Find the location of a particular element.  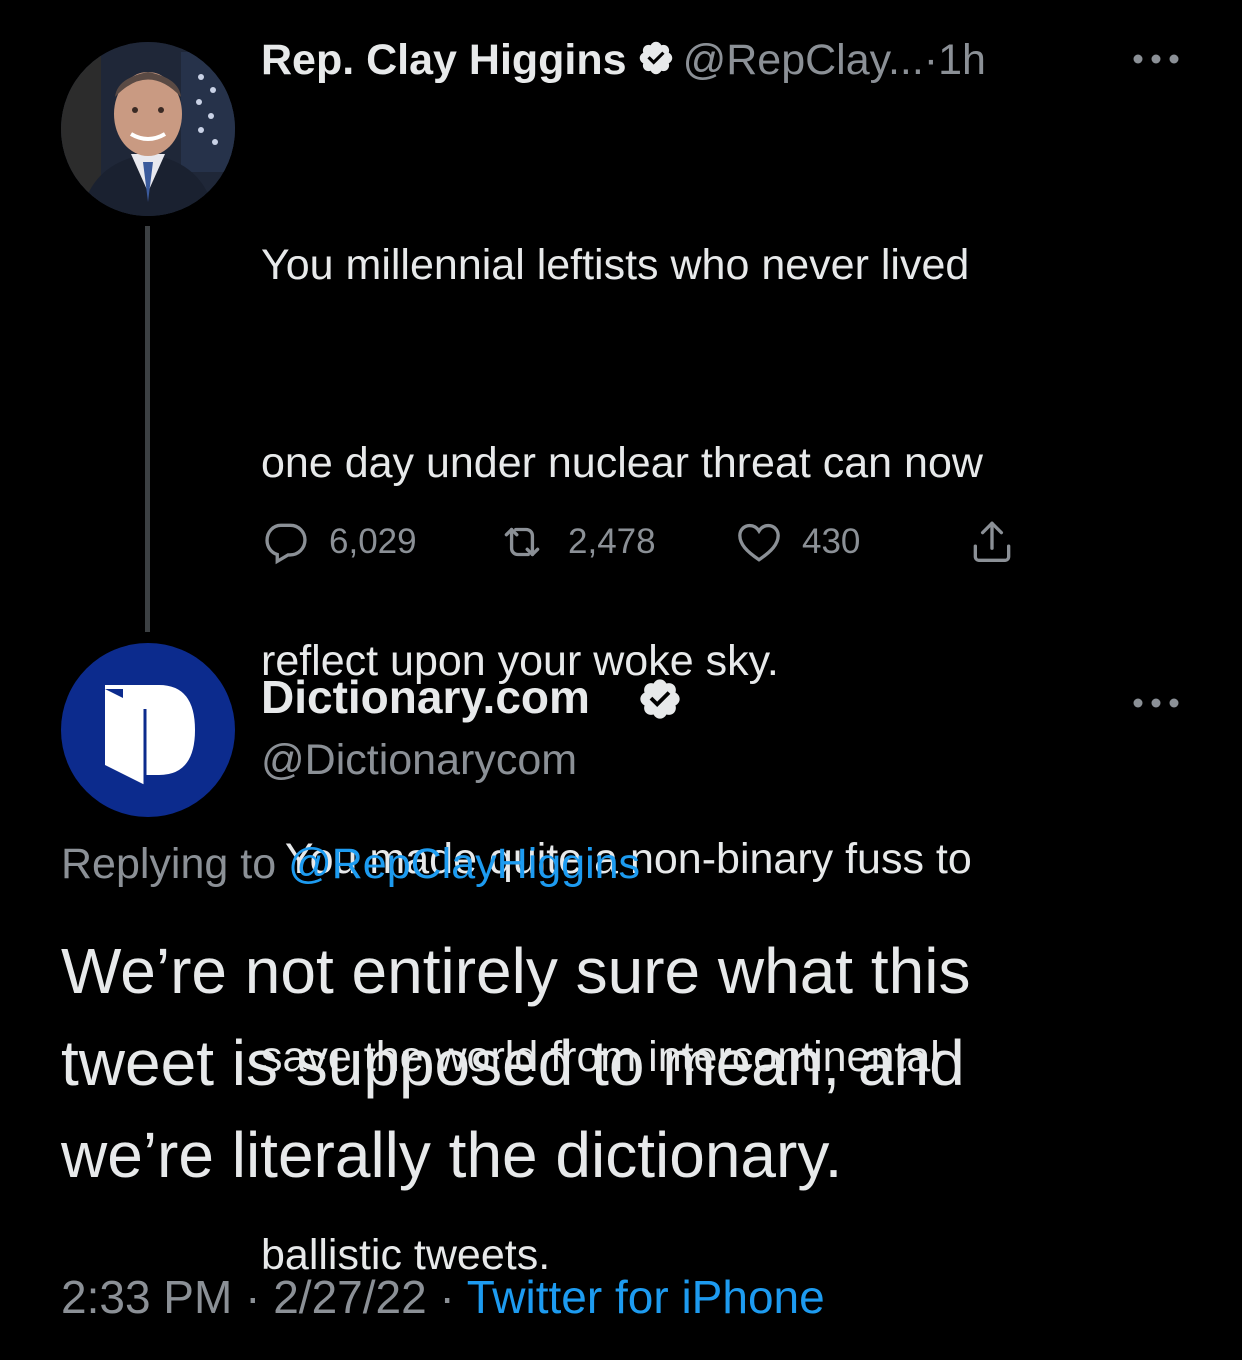

thread-line is located at coordinates (147, 429).